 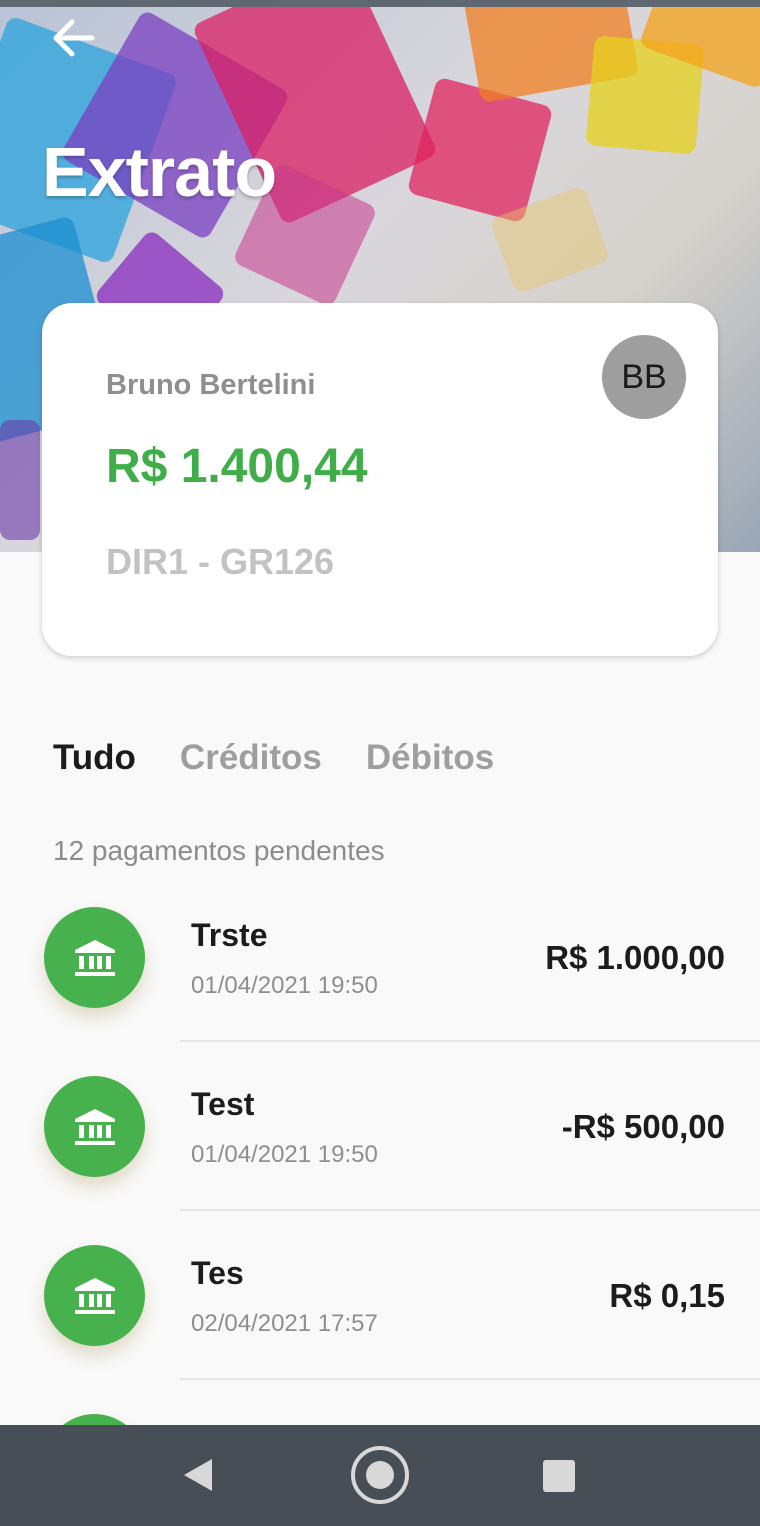 I want to click on triangle-back-icon, so click(x=198, y=1475).